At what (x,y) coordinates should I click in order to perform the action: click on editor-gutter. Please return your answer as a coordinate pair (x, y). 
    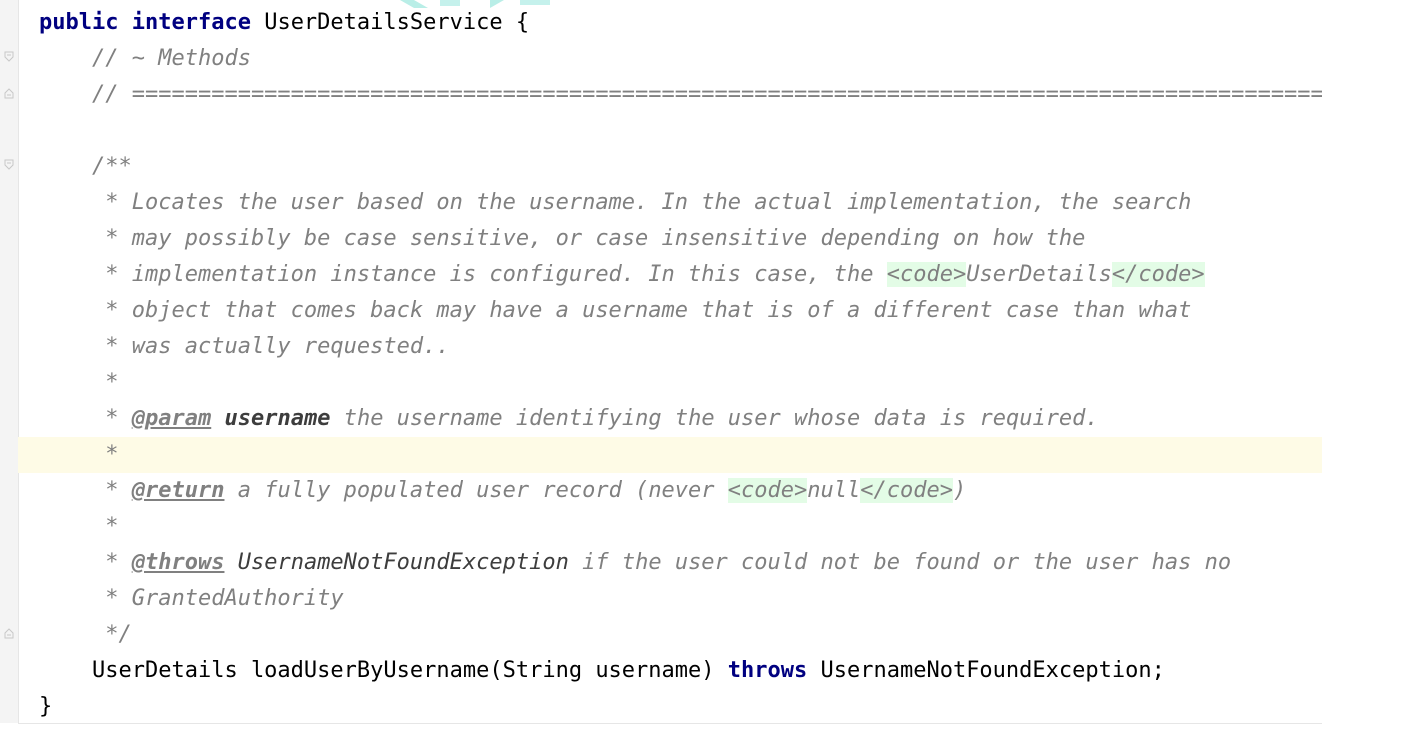
    Looking at the image, I should click on (9, 361).